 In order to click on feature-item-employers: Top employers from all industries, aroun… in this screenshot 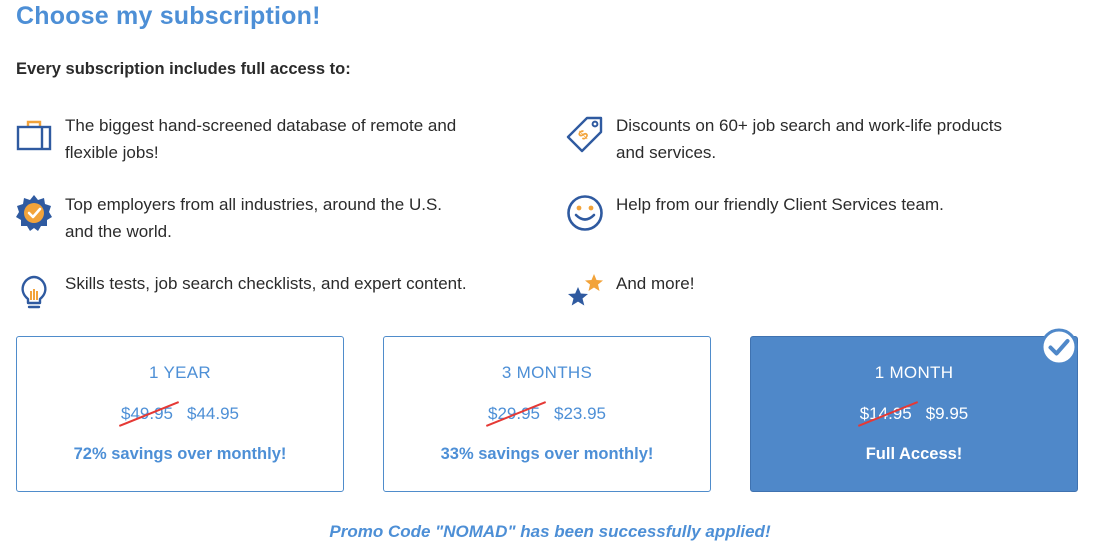, I will do `click(274, 219)`.